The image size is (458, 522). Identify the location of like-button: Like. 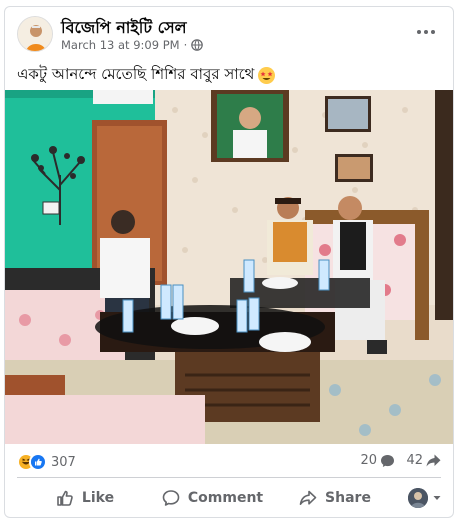
(85, 498).